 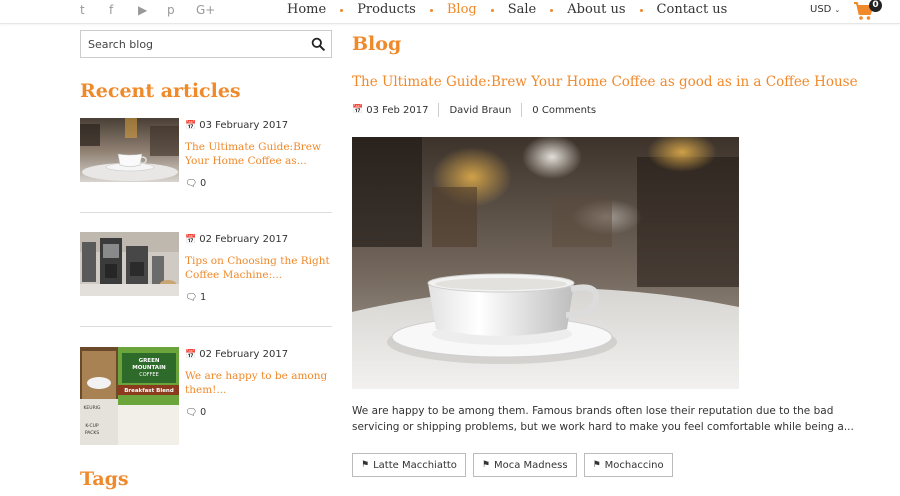 I want to click on currency-selector: USD ⌄, so click(x=825, y=9).